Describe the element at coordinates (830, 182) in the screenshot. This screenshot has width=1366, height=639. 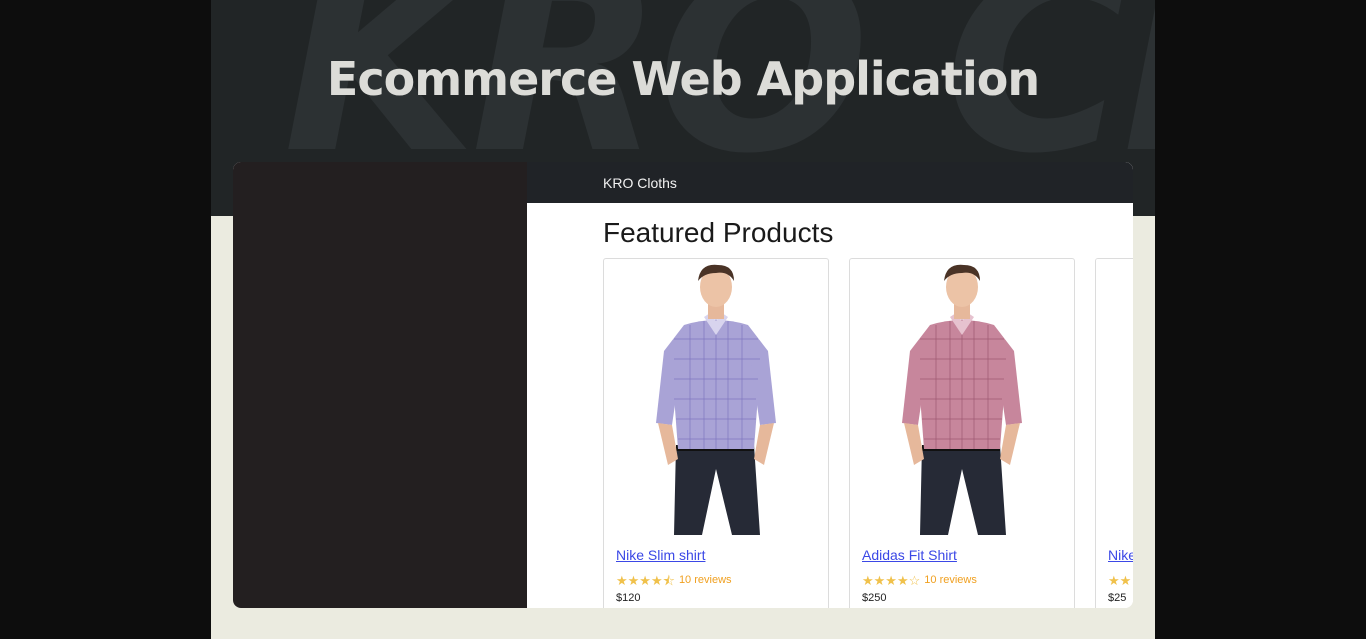
I see `navbar: KRO Cloths` at that location.